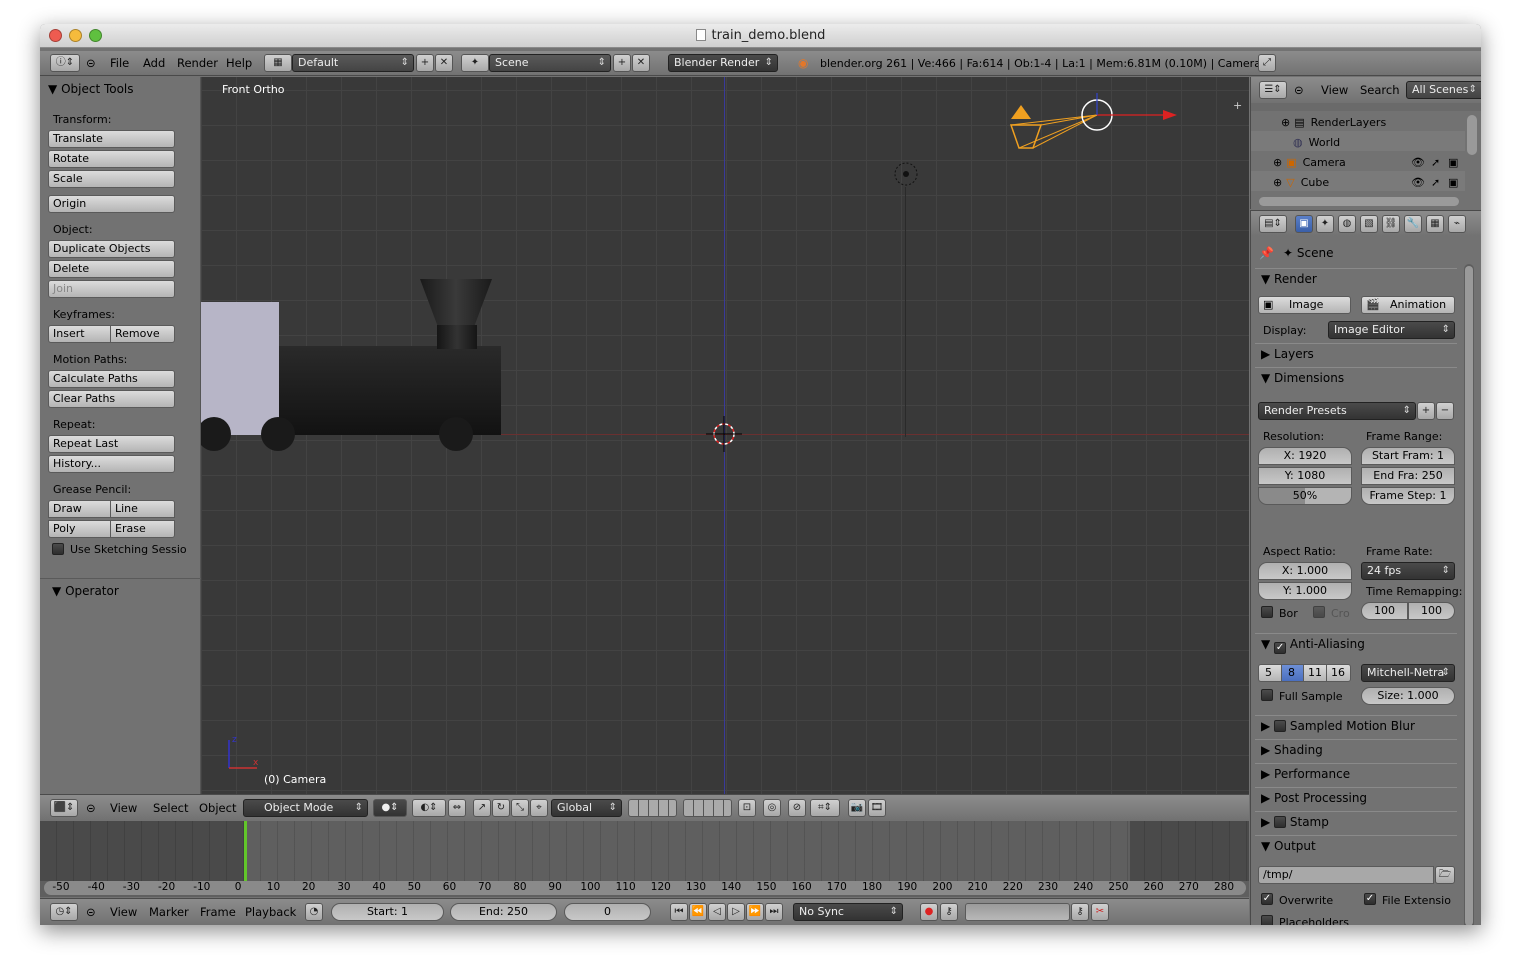 The height and width of the screenshot is (980, 1520). Describe the element at coordinates (747, 808) in the screenshot. I see `lock-layers-icon: ⊡` at that location.